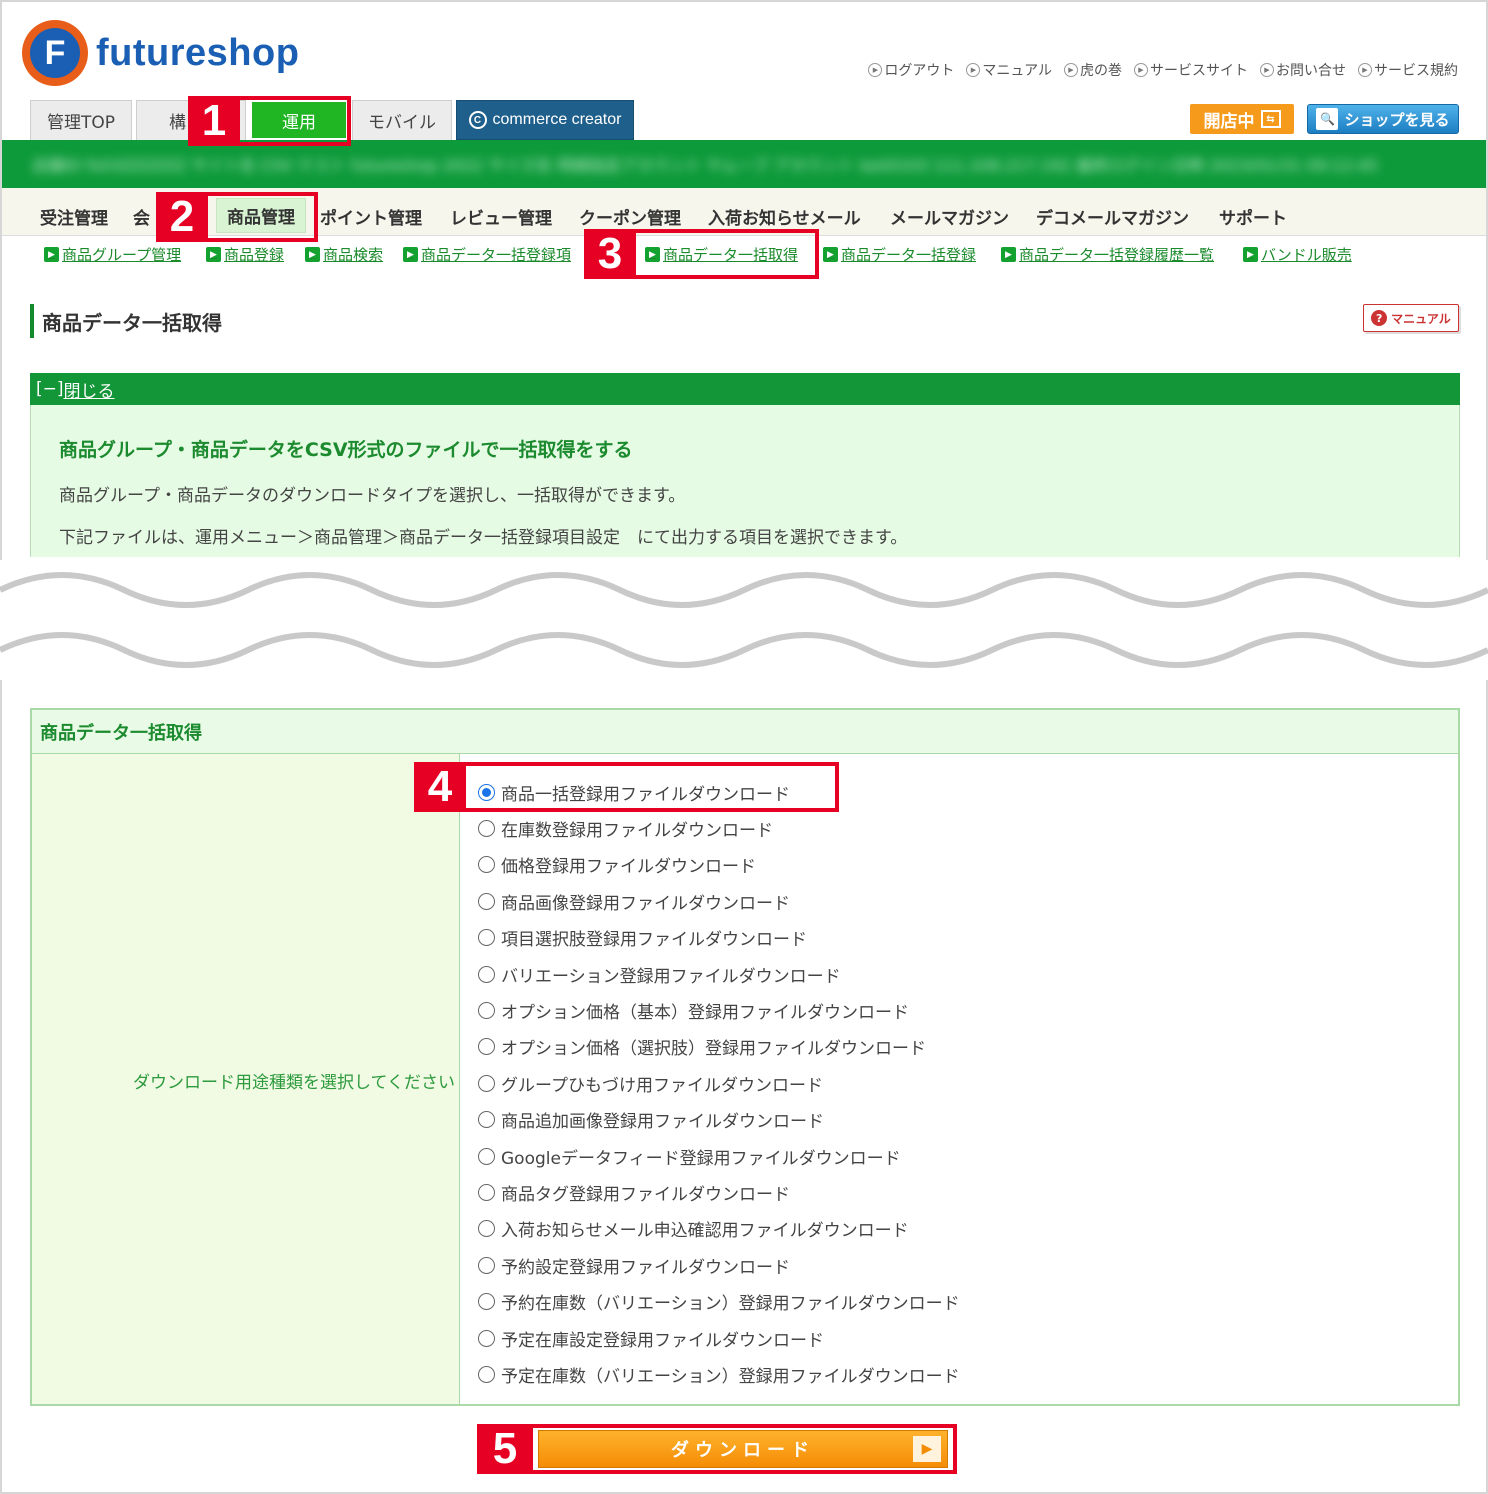 This screenshot has width=1488, height=1494. I want to click on option-label: オプション価格（選択肢）登録用ファイルダウンロード, so click(713, 1049).